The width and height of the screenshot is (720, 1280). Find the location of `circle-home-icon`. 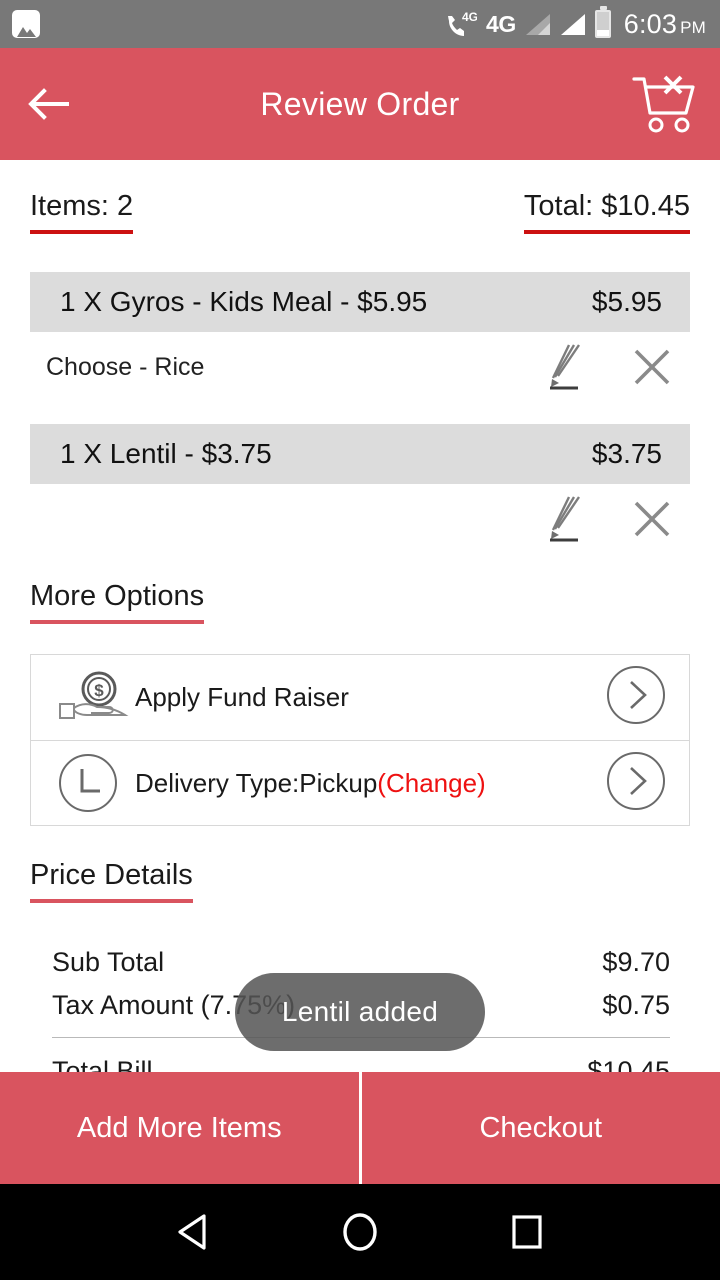

circle-home-icon is located at coordinates (360, 1232).